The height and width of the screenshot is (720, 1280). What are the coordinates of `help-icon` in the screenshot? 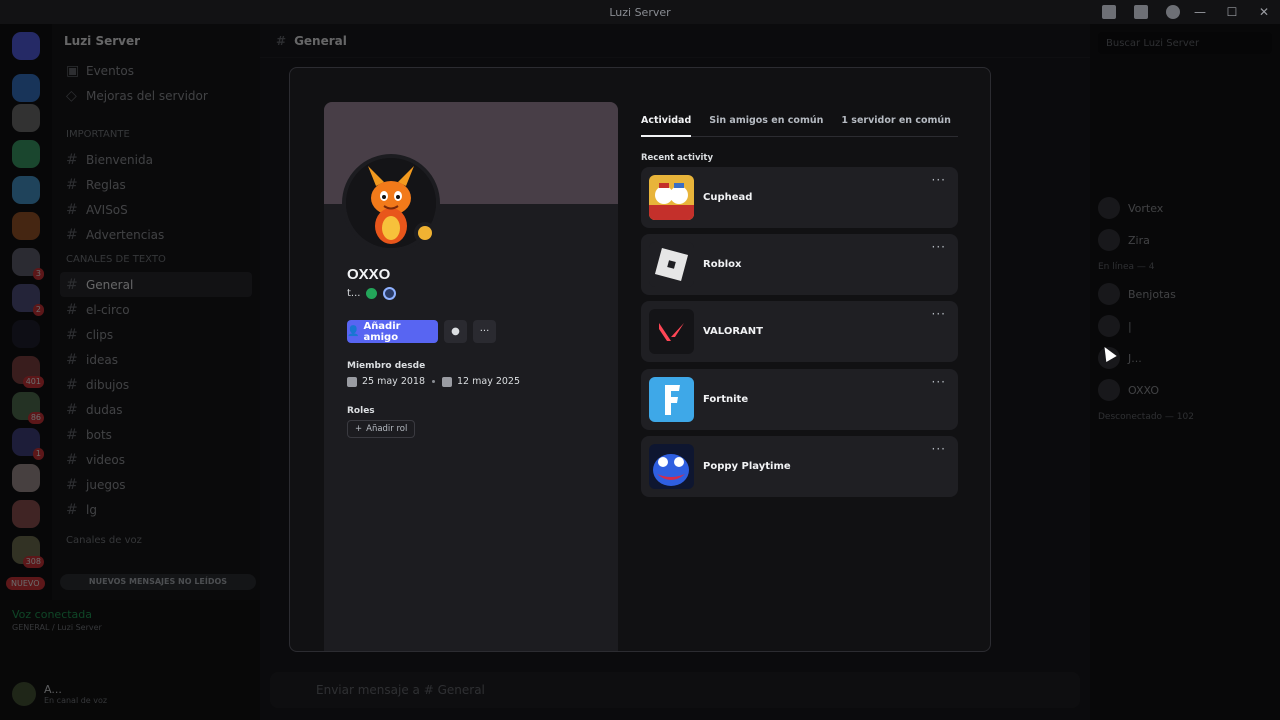 It's located at (1173, 12).